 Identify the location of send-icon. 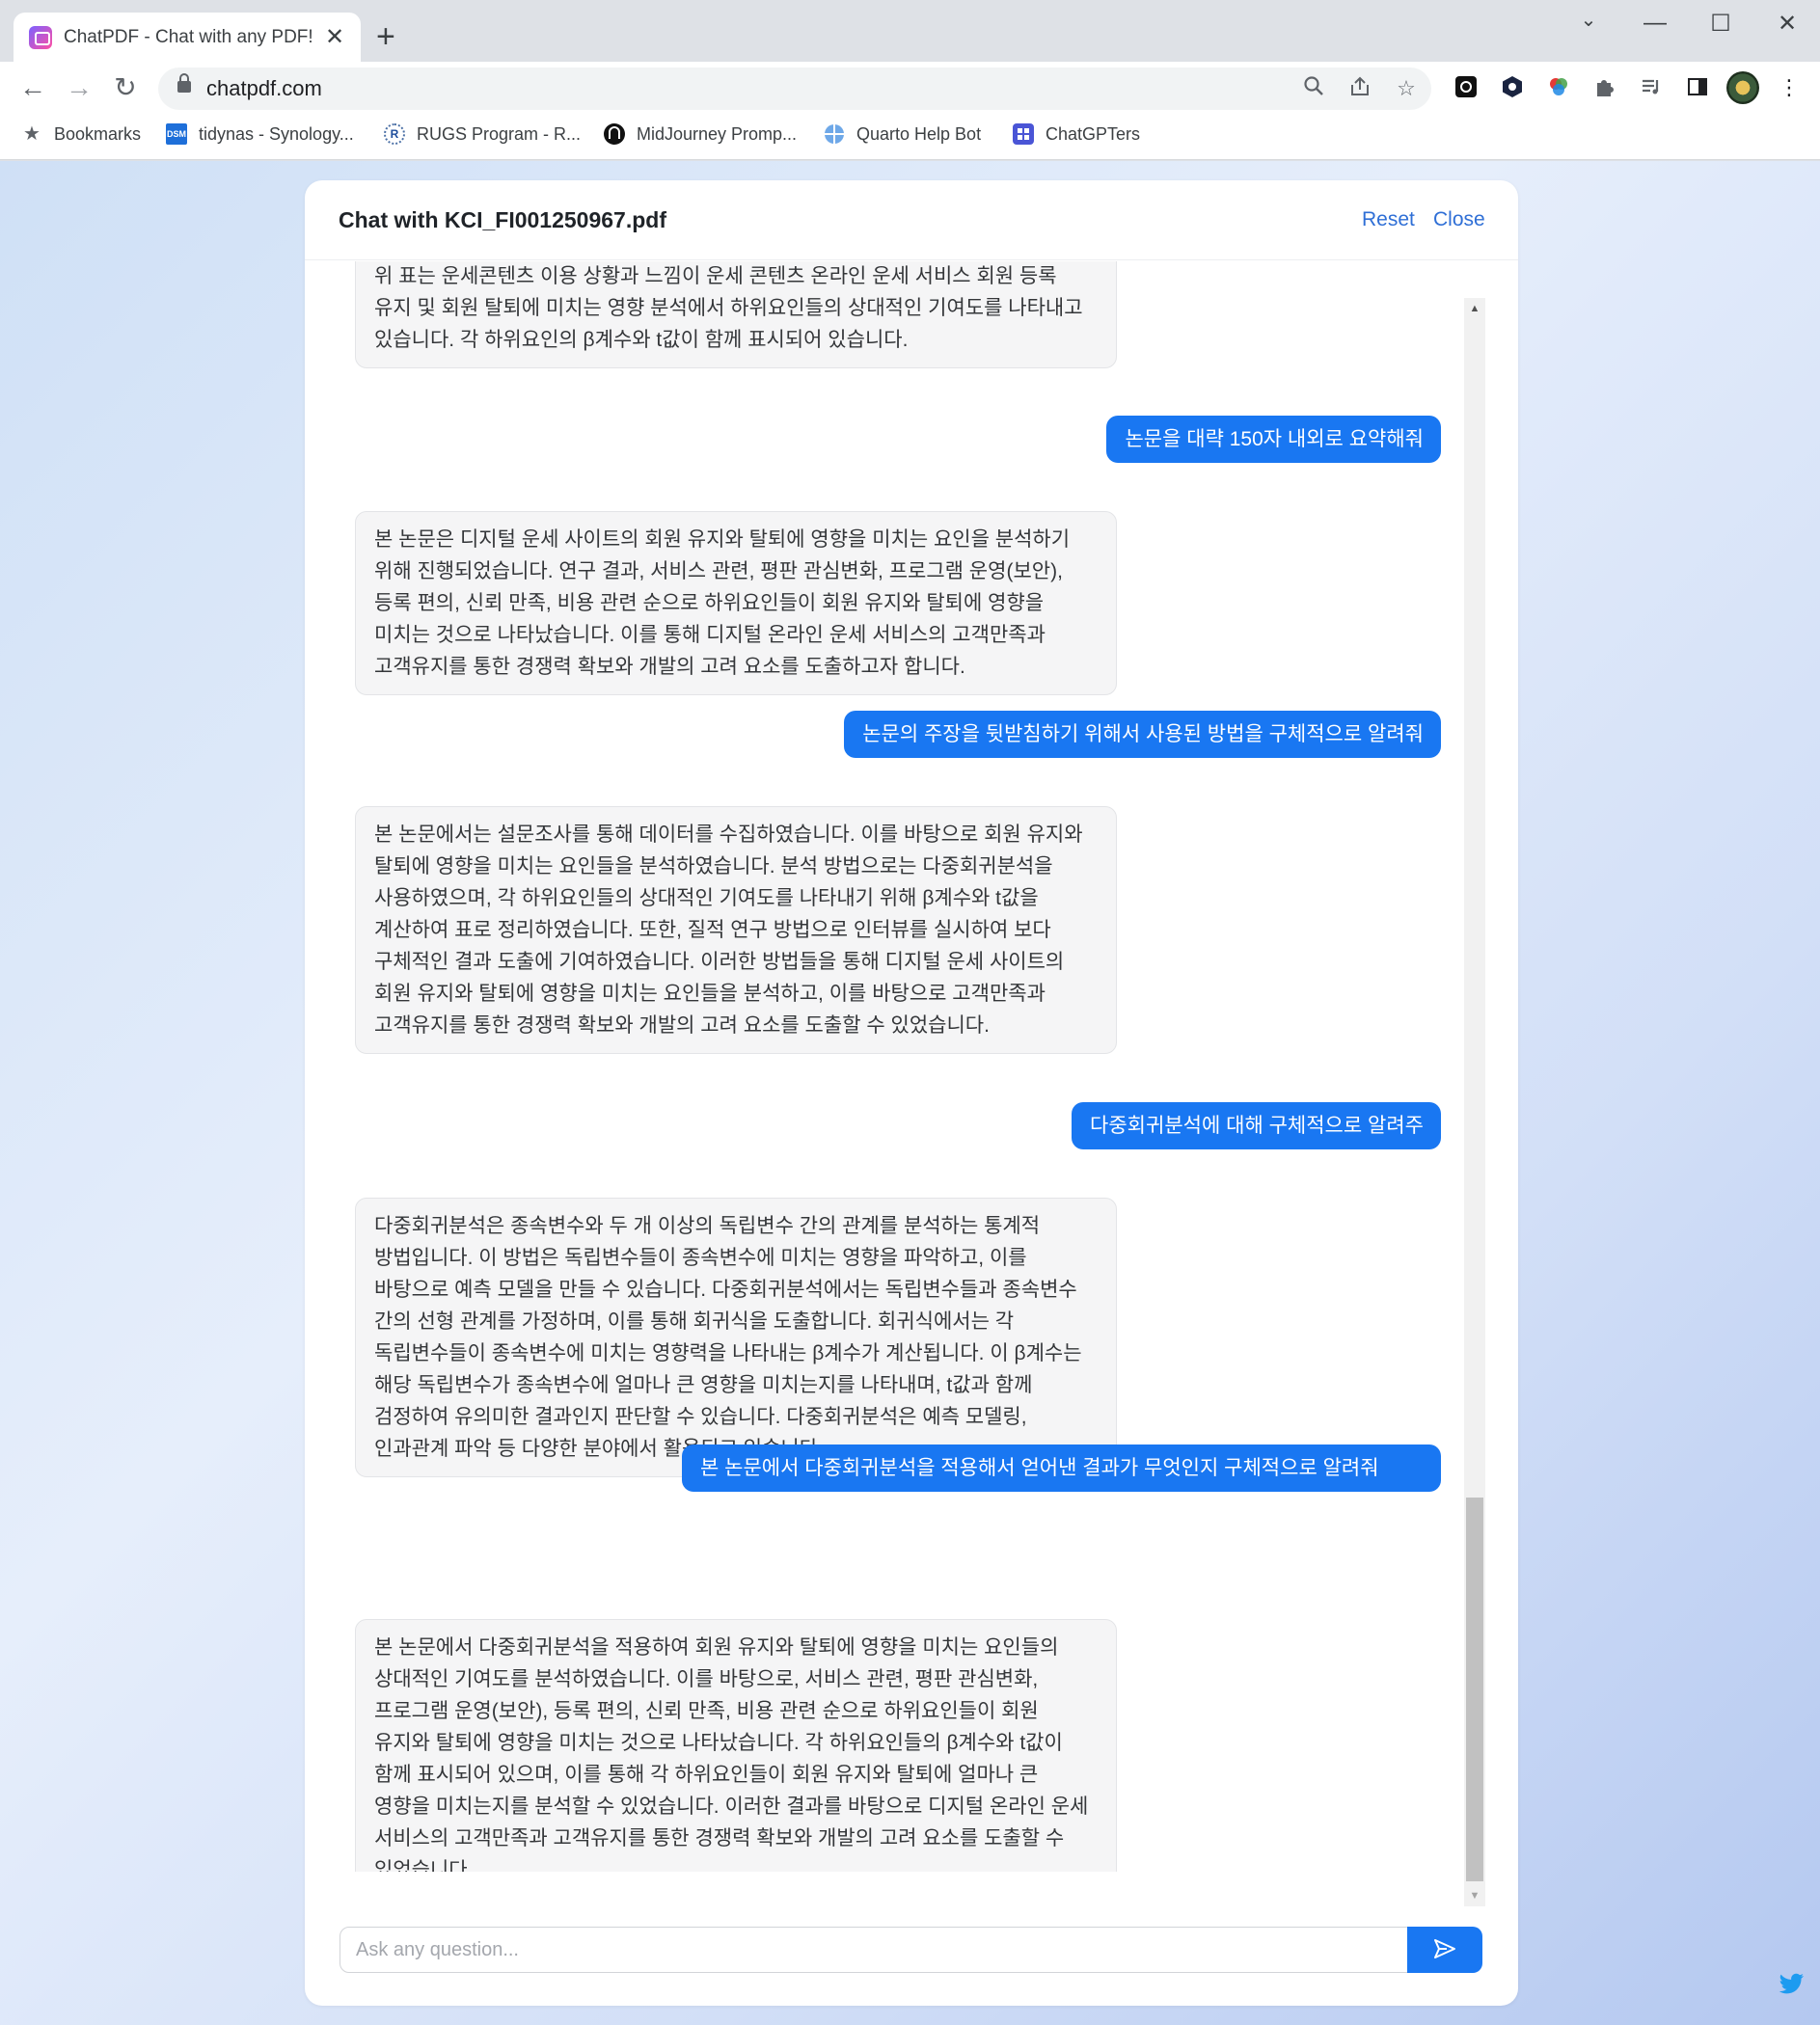
(1445, 1950).